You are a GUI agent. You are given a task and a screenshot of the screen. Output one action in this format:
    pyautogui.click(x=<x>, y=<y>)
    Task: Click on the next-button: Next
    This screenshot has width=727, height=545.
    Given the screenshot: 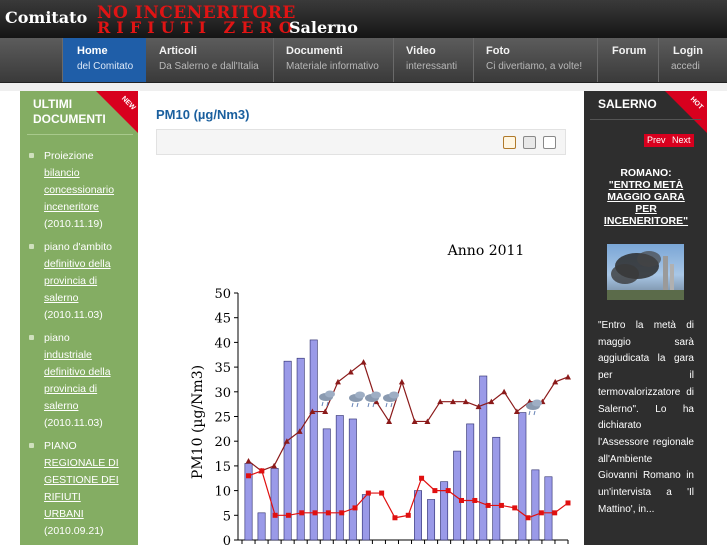 What is the action you would take?
    pyautogui.click(x=681, y=140)
    